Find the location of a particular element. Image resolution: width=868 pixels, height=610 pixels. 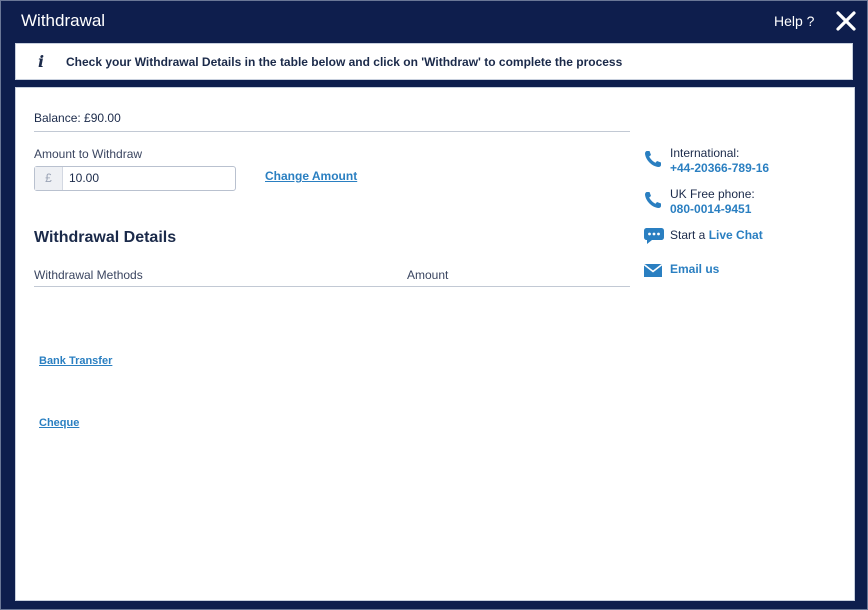

amount-field: £ 10.00 is located at coordinates (135, 178).